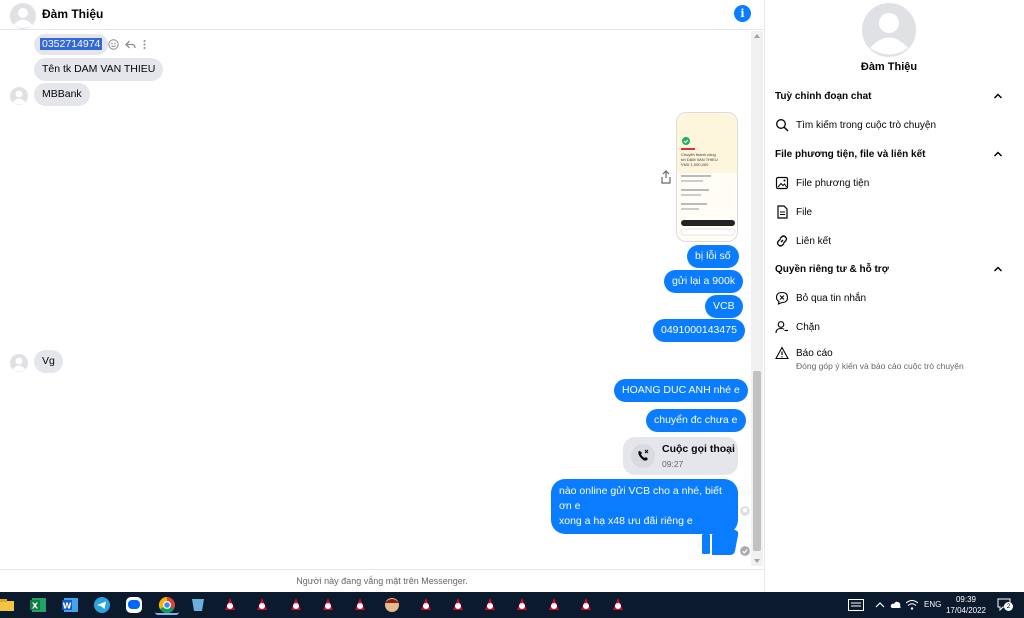  Describe the element at coordinates (932, 605) in the screenshot. I see `language-indicator: ENG` at that location.